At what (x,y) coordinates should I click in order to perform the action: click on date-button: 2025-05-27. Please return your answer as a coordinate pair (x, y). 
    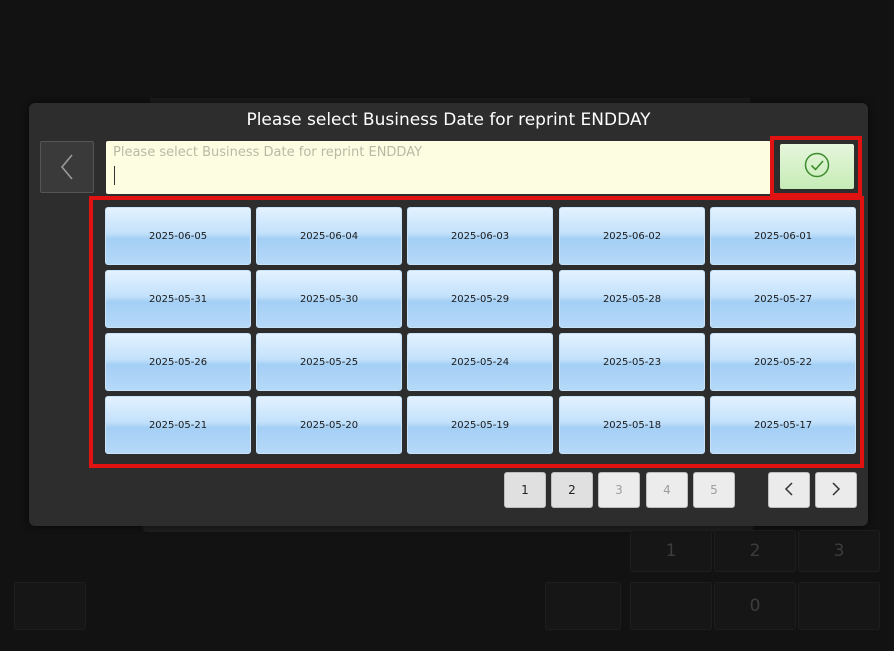
    Looking at the image, I should click on (783, 299).